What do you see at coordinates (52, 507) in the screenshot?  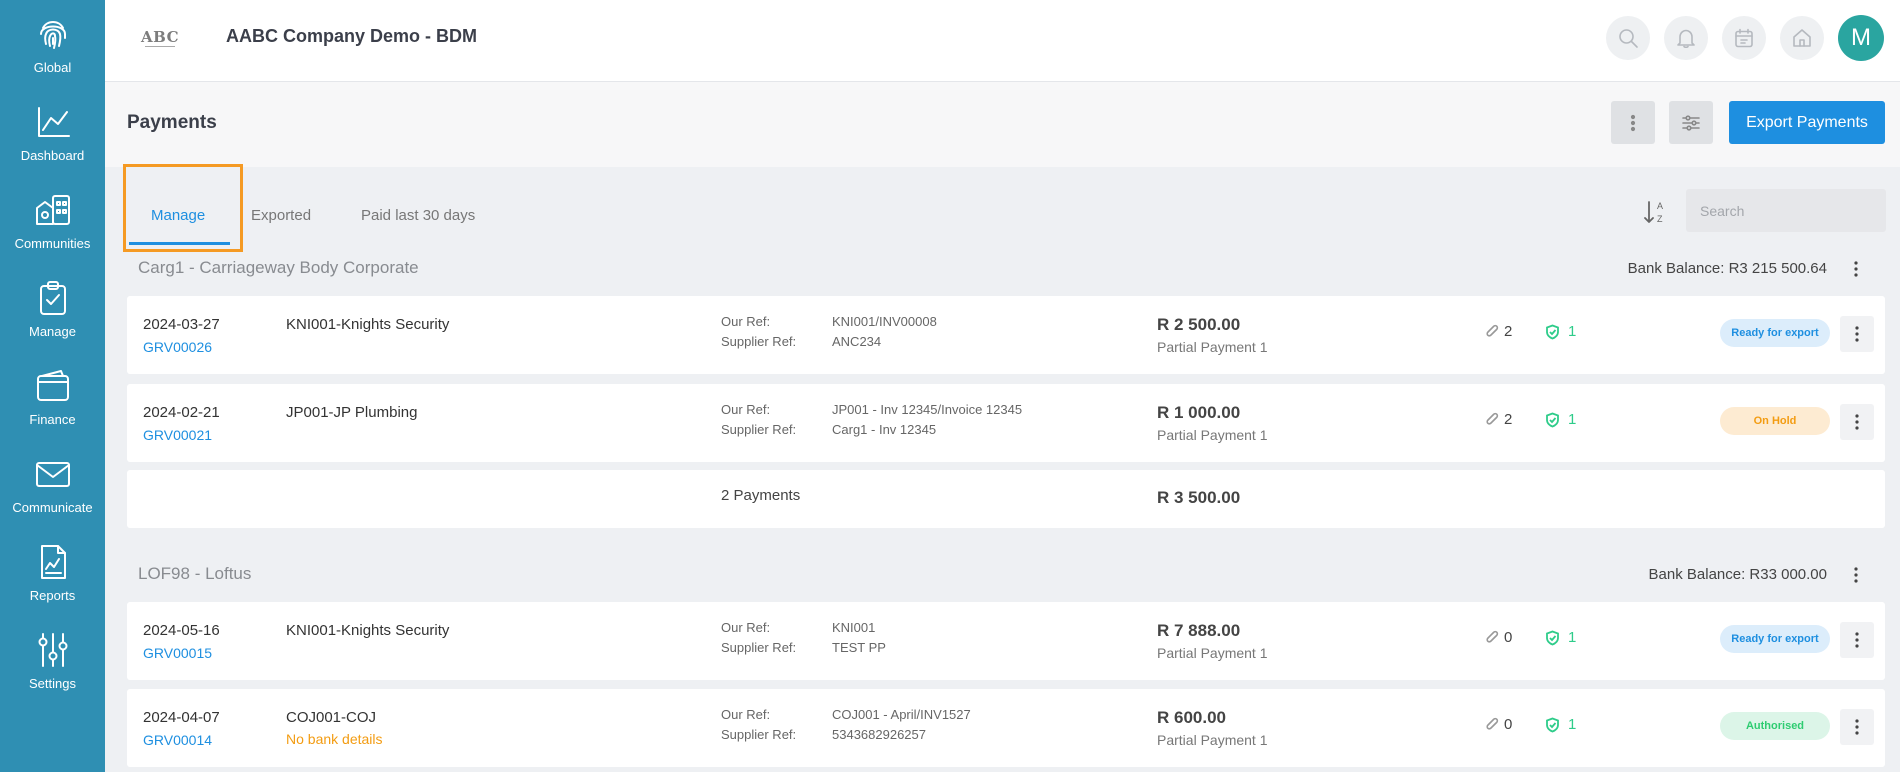 I see `sidebar-item-label: Communicate` at bounding box center [52, 507].